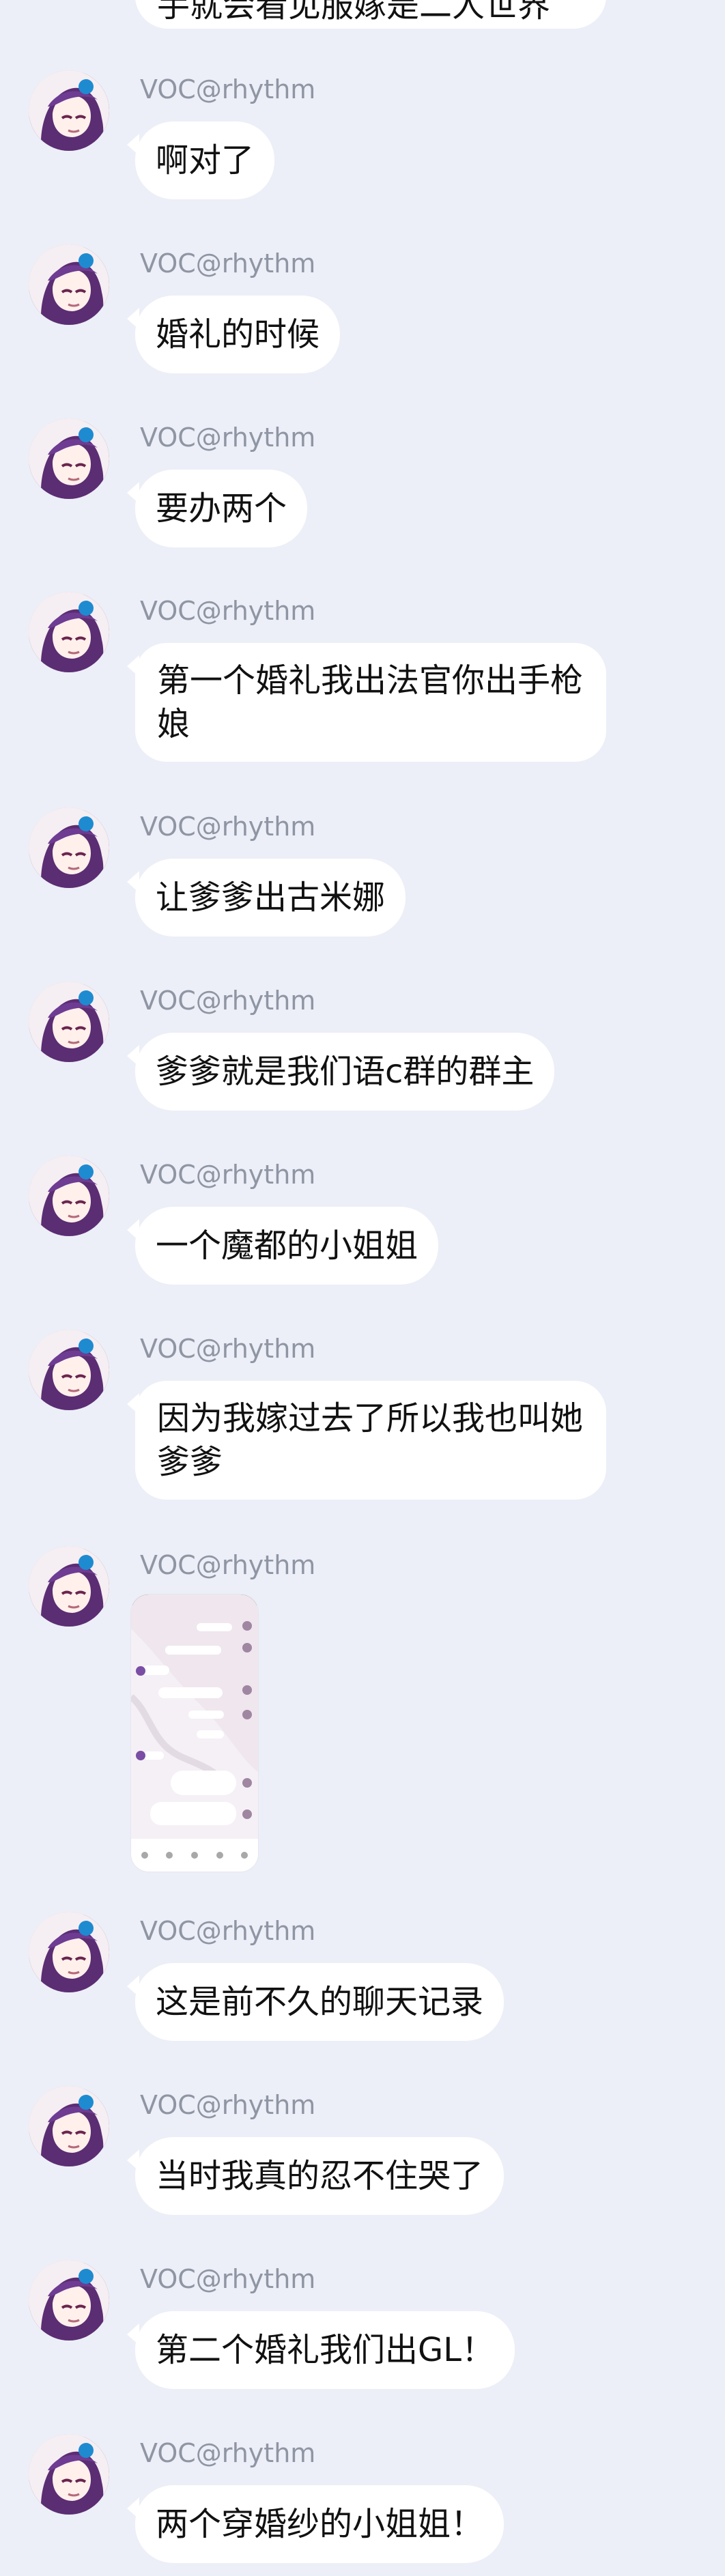  Describe the element at coordinates (315, 2176) in the screenshot. I see `message-bubble: 当时我真的忍不住哭了` at that location.